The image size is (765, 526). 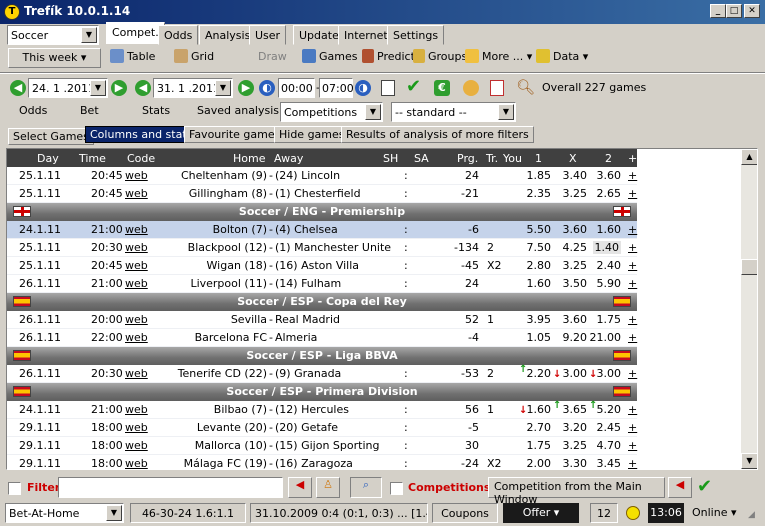 I want to click on time-to-input: 07:00, so click(x=336, y=88).